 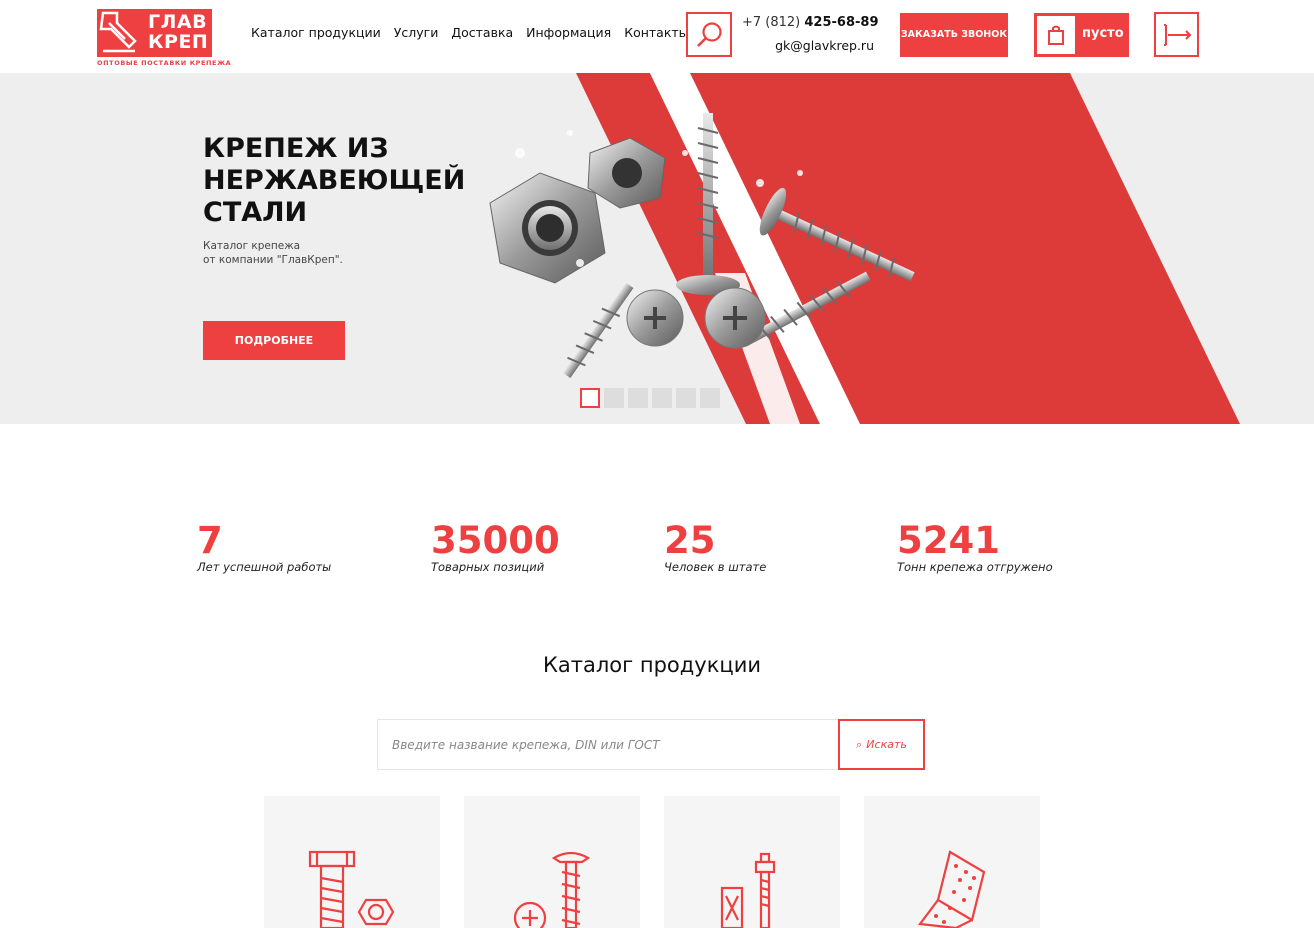 What do you see at coordinates (274, 340) in the screenshot?
I see `hero-more-button: ПОДРОБНЕЕ` at bounding box center [274, 340].